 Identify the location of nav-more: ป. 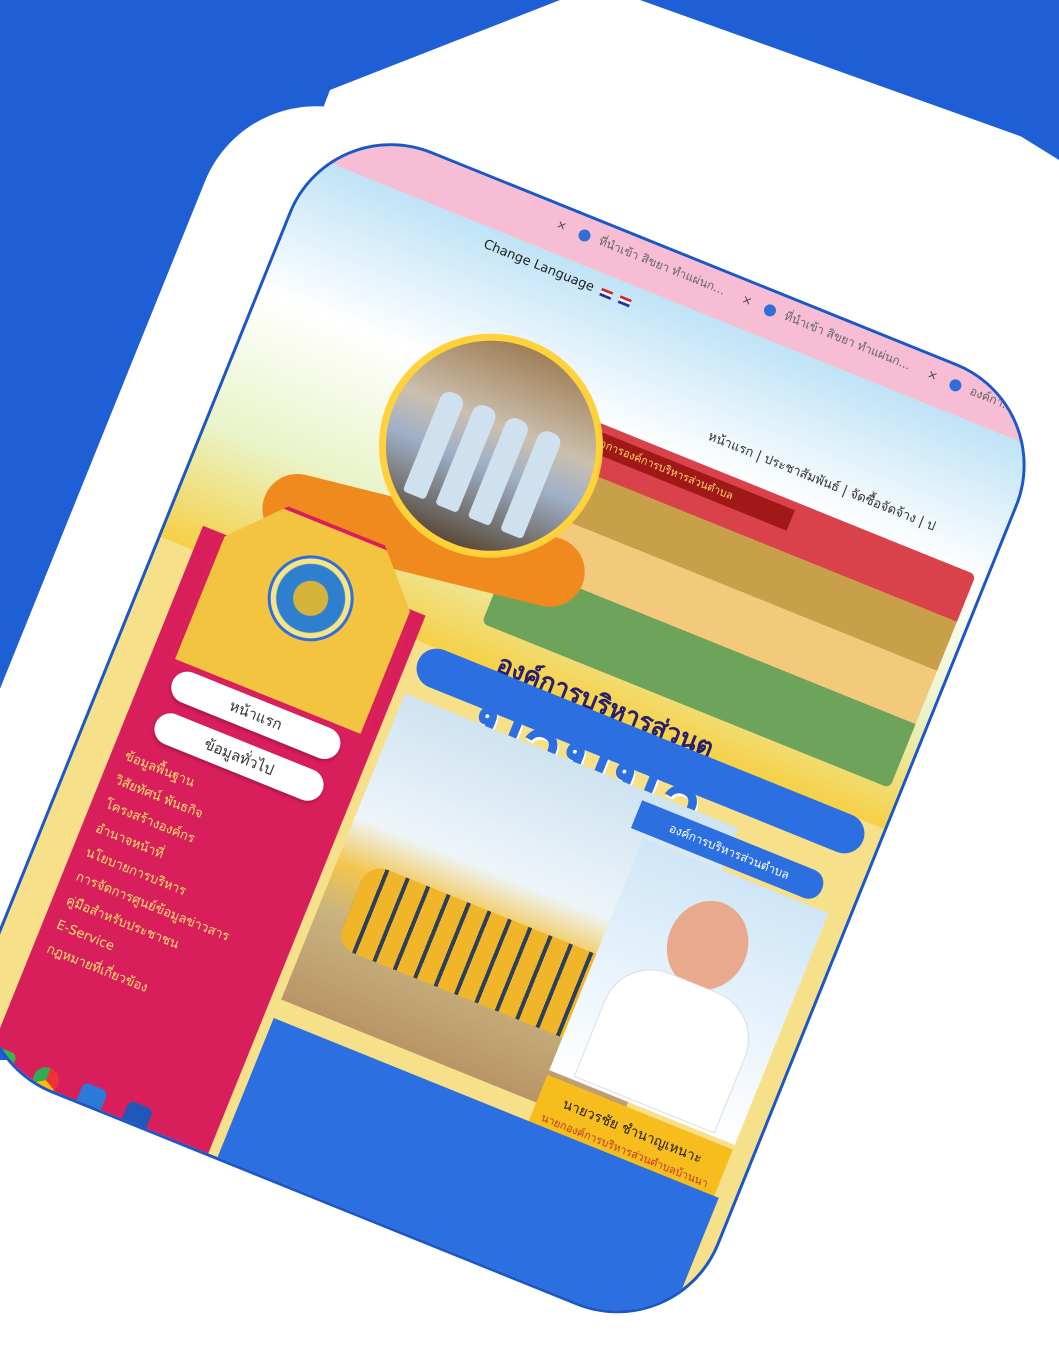
(930, 525).